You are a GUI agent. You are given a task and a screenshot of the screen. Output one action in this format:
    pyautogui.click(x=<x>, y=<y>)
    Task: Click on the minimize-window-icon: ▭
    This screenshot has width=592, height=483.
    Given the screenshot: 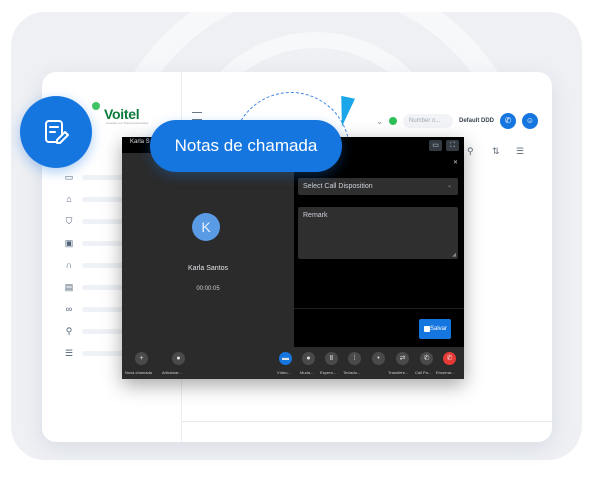 What is the action you would take?
    pyautogui.click(x=435, y=145)
    